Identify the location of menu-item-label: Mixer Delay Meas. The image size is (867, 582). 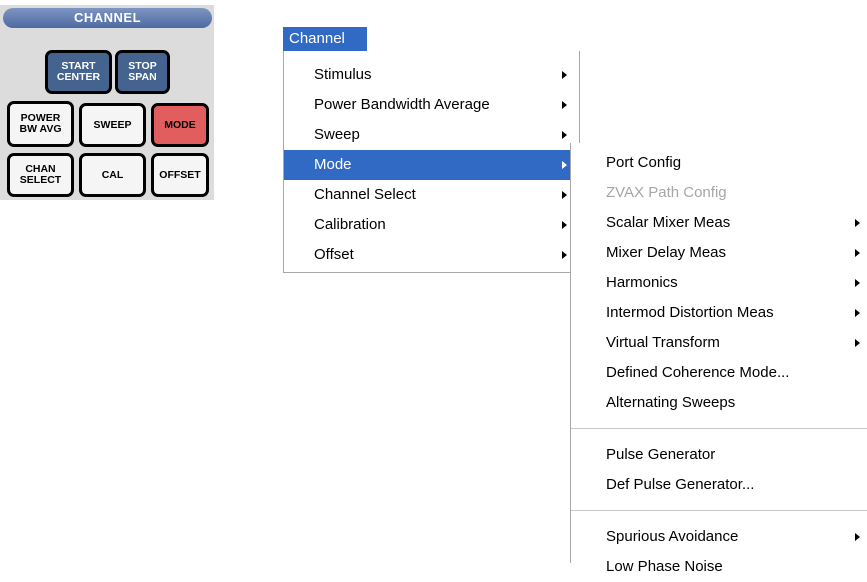
(666, 252).